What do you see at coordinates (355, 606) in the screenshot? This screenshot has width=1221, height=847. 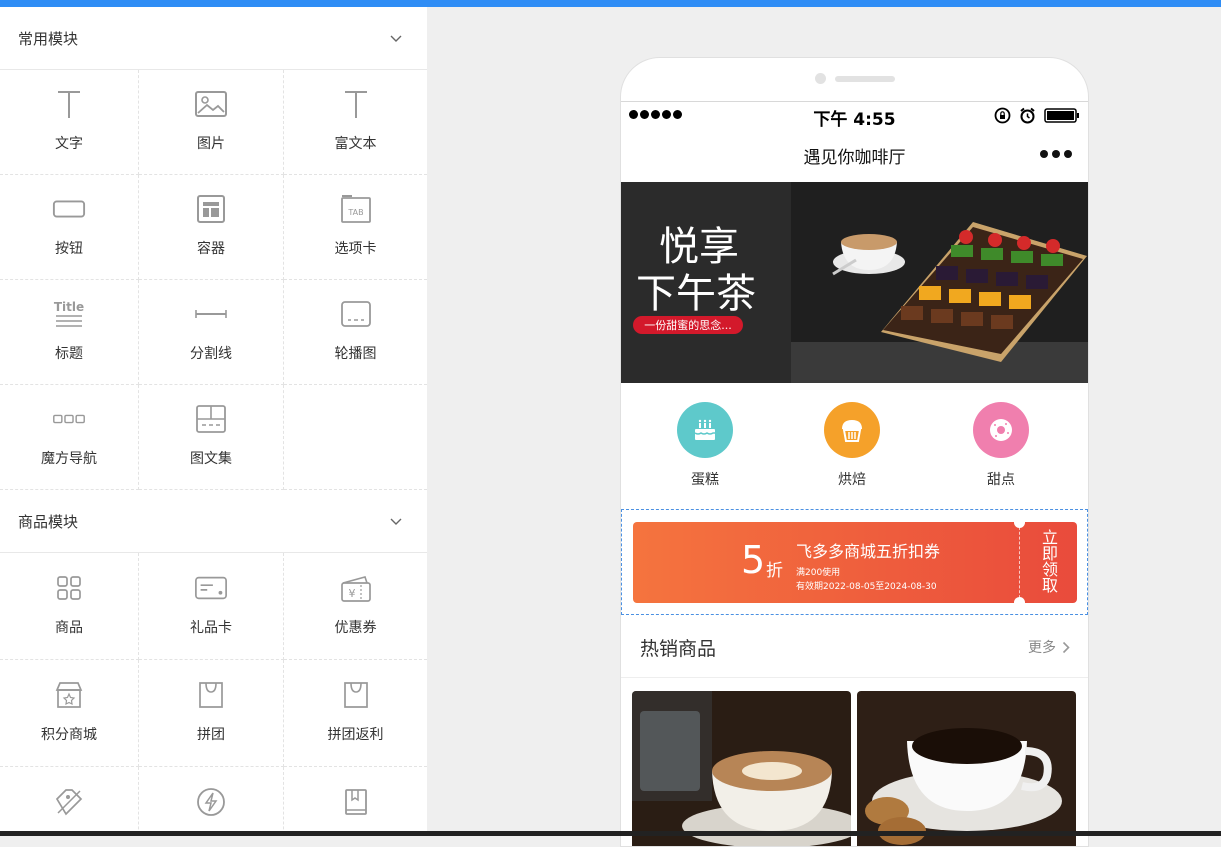 I see `module-coupon: ¥ 优惠券` at bounding box center [355, 606].